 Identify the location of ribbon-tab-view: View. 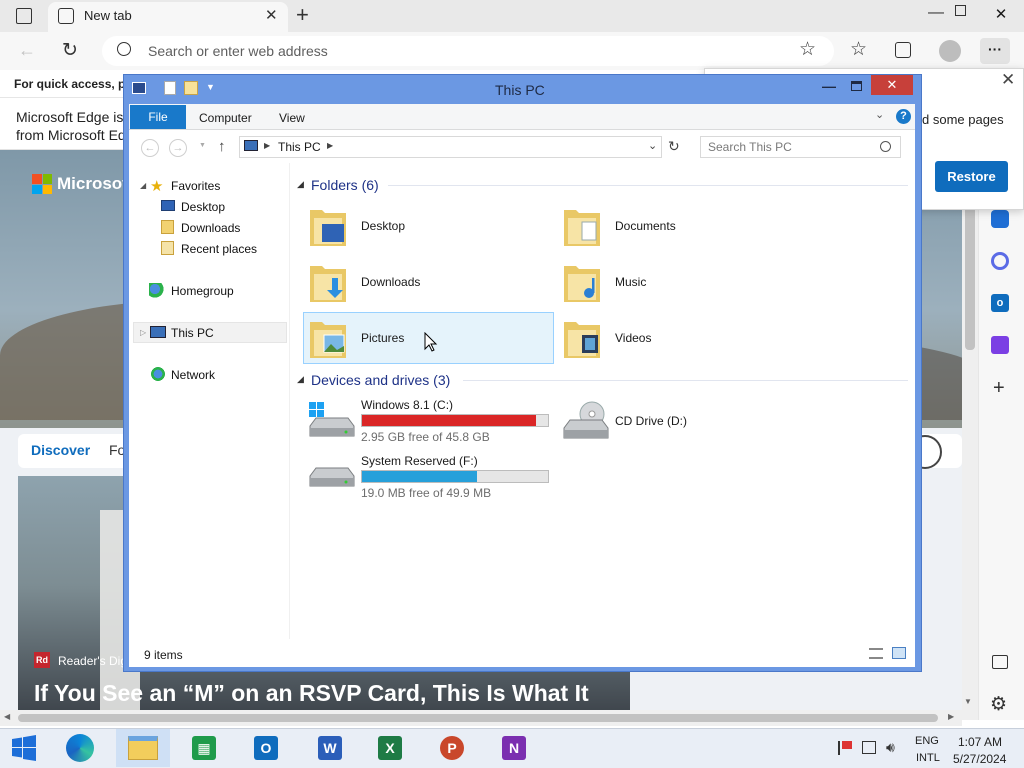
(292, 118).